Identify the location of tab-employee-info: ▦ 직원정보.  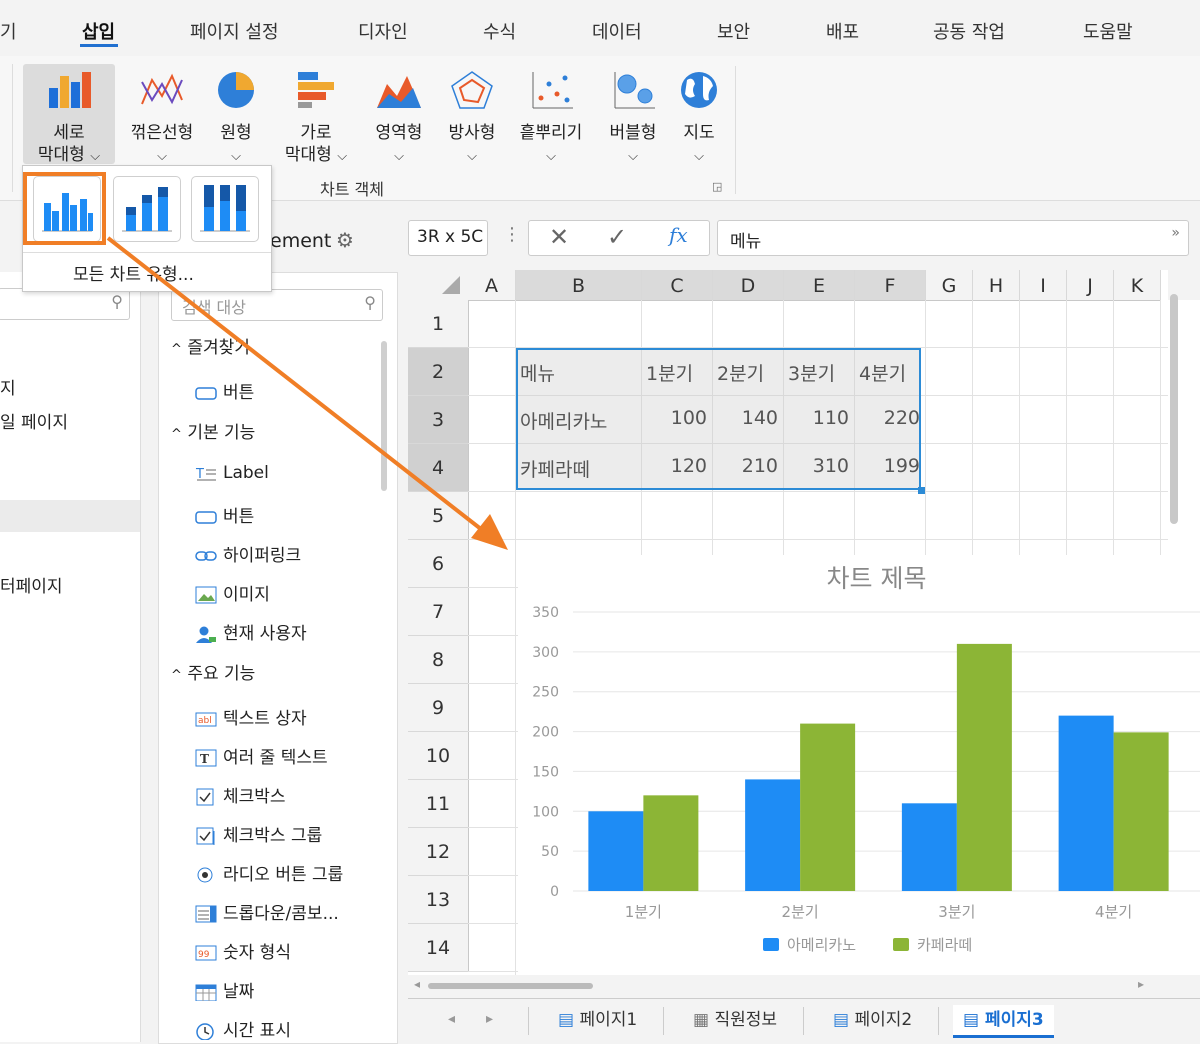
(735, 1020).